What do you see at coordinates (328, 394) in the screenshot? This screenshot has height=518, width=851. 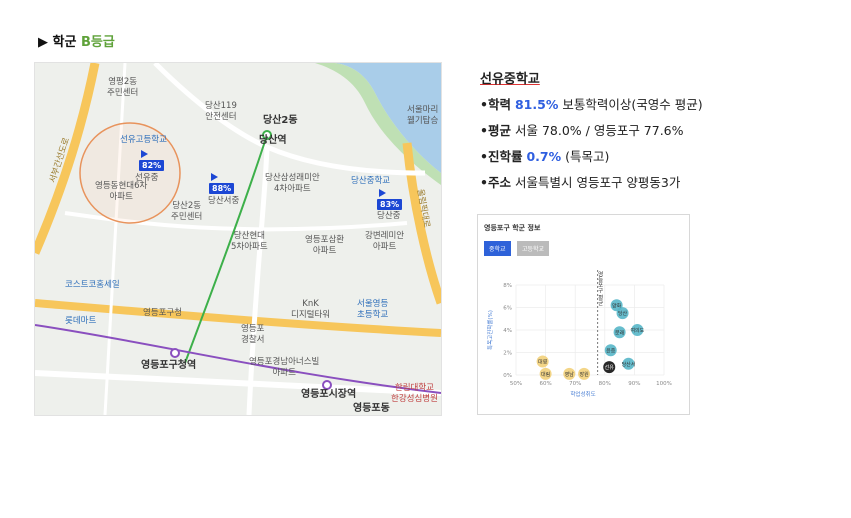 I see `map-label-ydp-market: 영등포시장역` at bounding box center [328, 394].